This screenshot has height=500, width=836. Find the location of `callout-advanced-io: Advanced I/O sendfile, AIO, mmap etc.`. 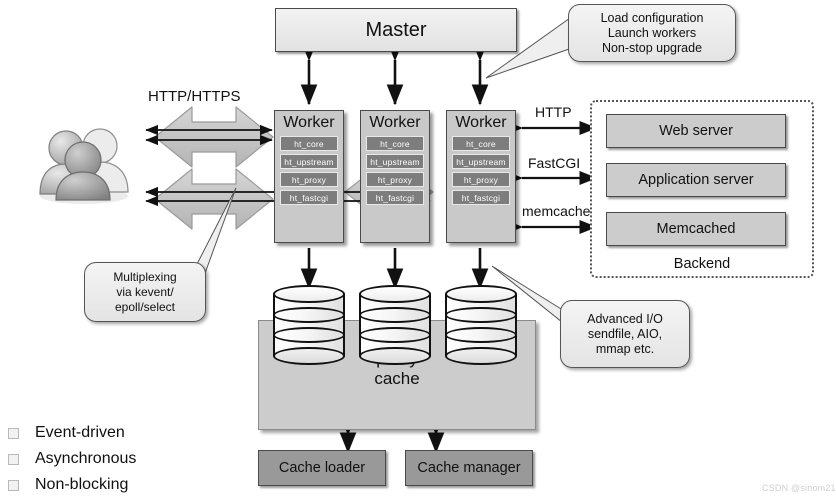

callout-advanced-io: Advanced I/O sendfile, AIO, mmap etc. is located at coordinates (625, 334).